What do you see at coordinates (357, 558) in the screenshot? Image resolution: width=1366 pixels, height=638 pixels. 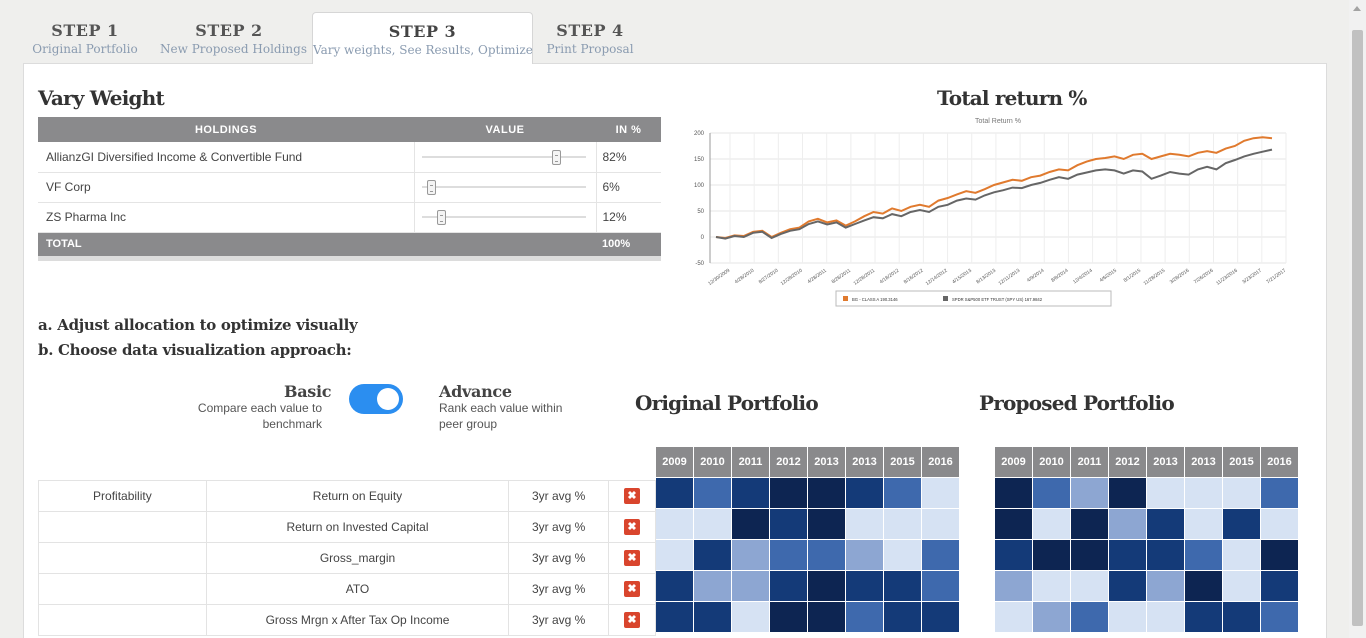 I see `metric-name: Gross_margin` at bounding box center [357, 558].